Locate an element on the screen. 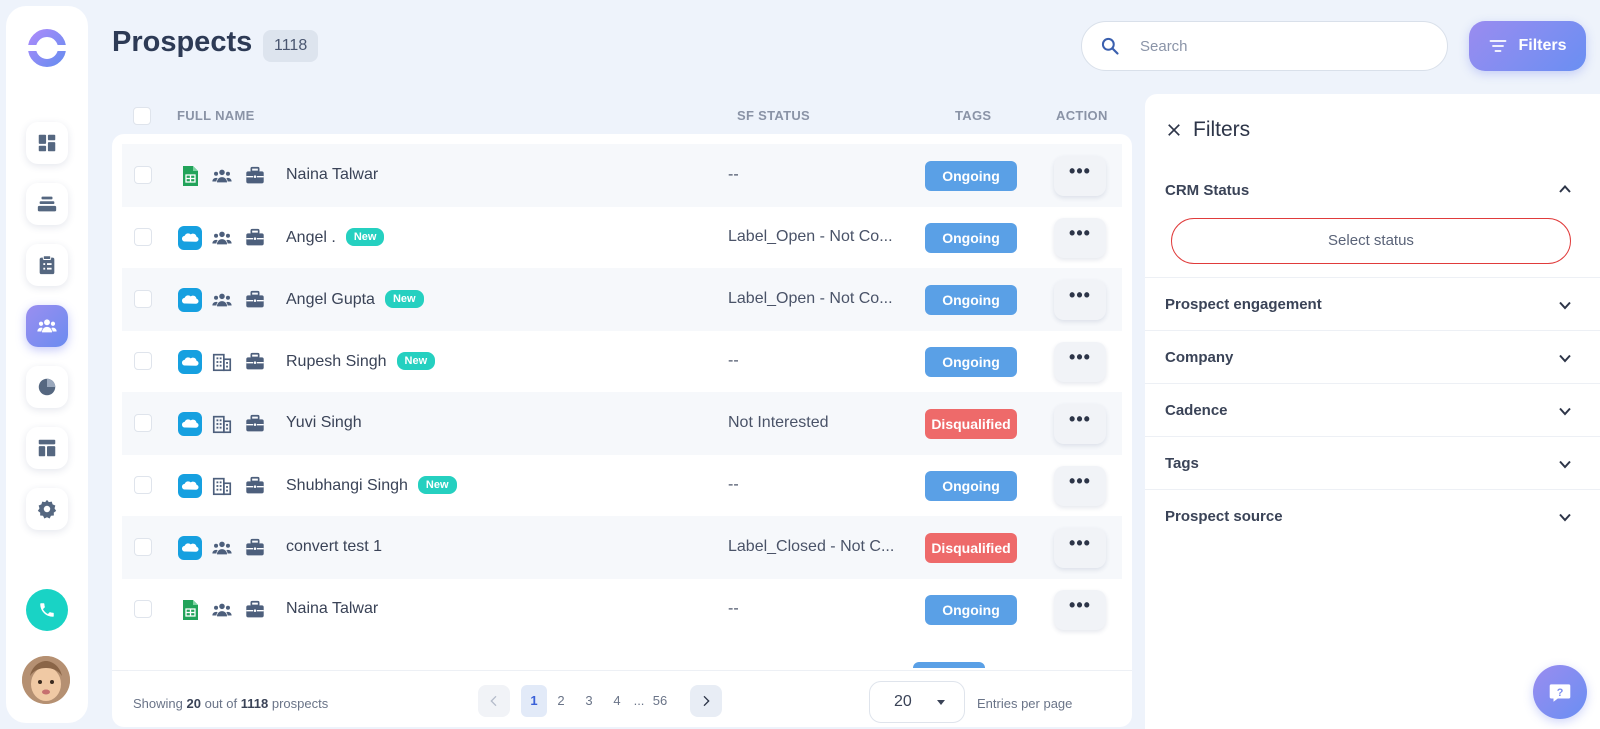  nav-prospects is located at coordinates (47, 326).